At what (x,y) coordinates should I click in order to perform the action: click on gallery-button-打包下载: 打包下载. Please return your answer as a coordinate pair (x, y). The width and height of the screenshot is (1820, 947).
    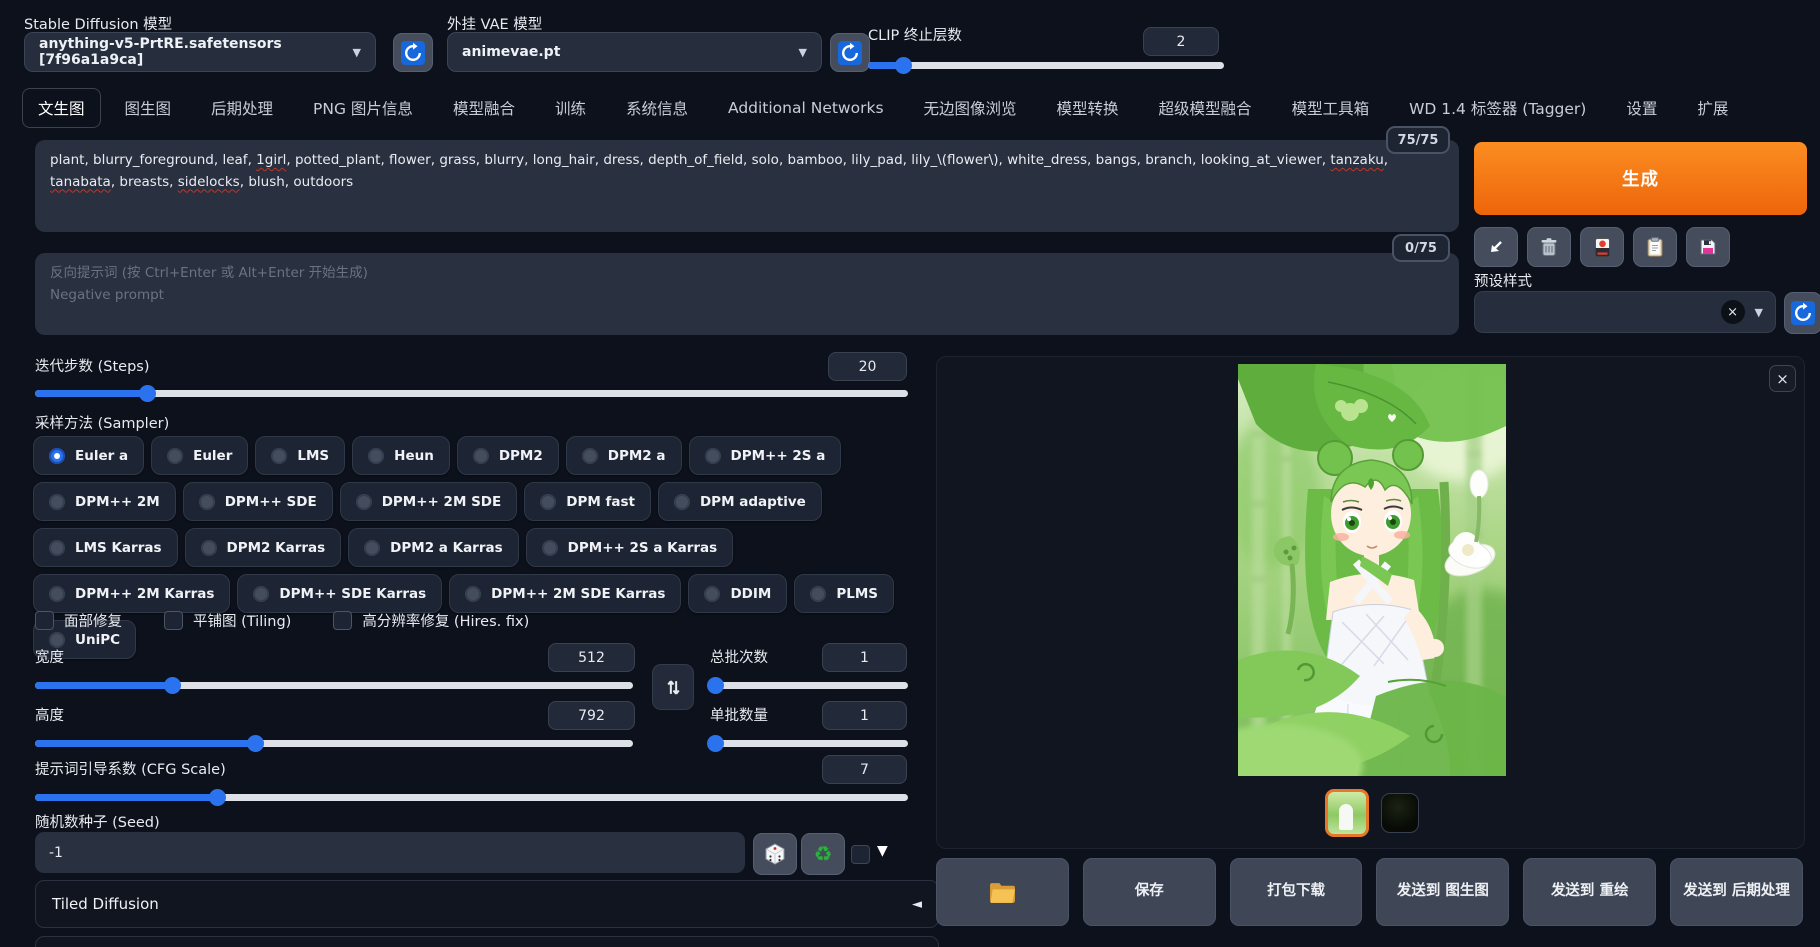
    Looking at the image, I should click on (1296, 892).